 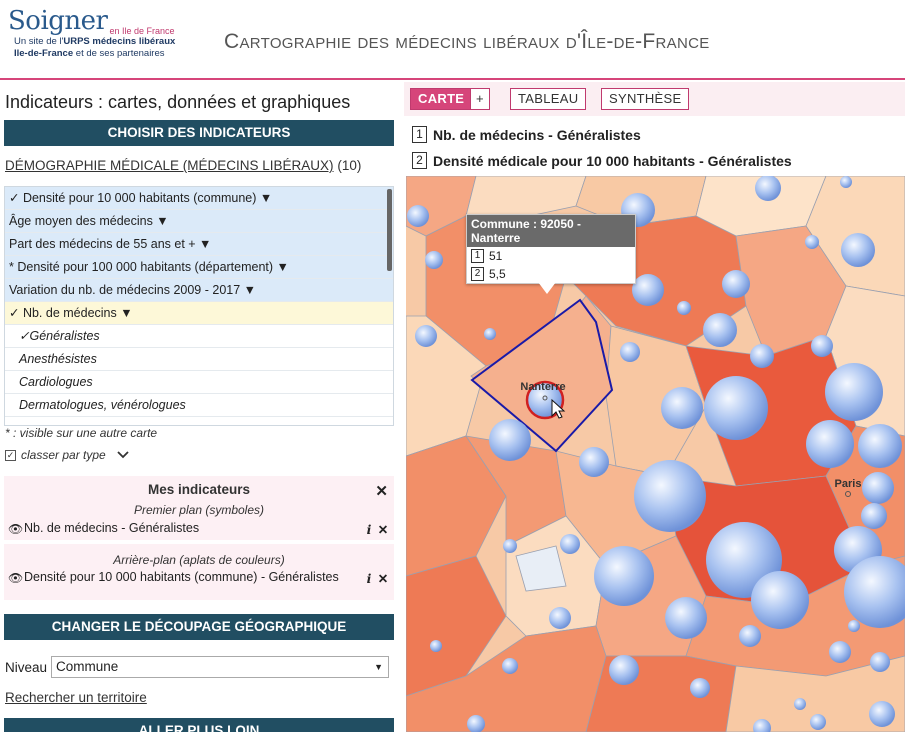 What do you see at coordinates (419, 160) in the screenshot?
I see `legend-2-number: 2` at bounding box center [419, 160].